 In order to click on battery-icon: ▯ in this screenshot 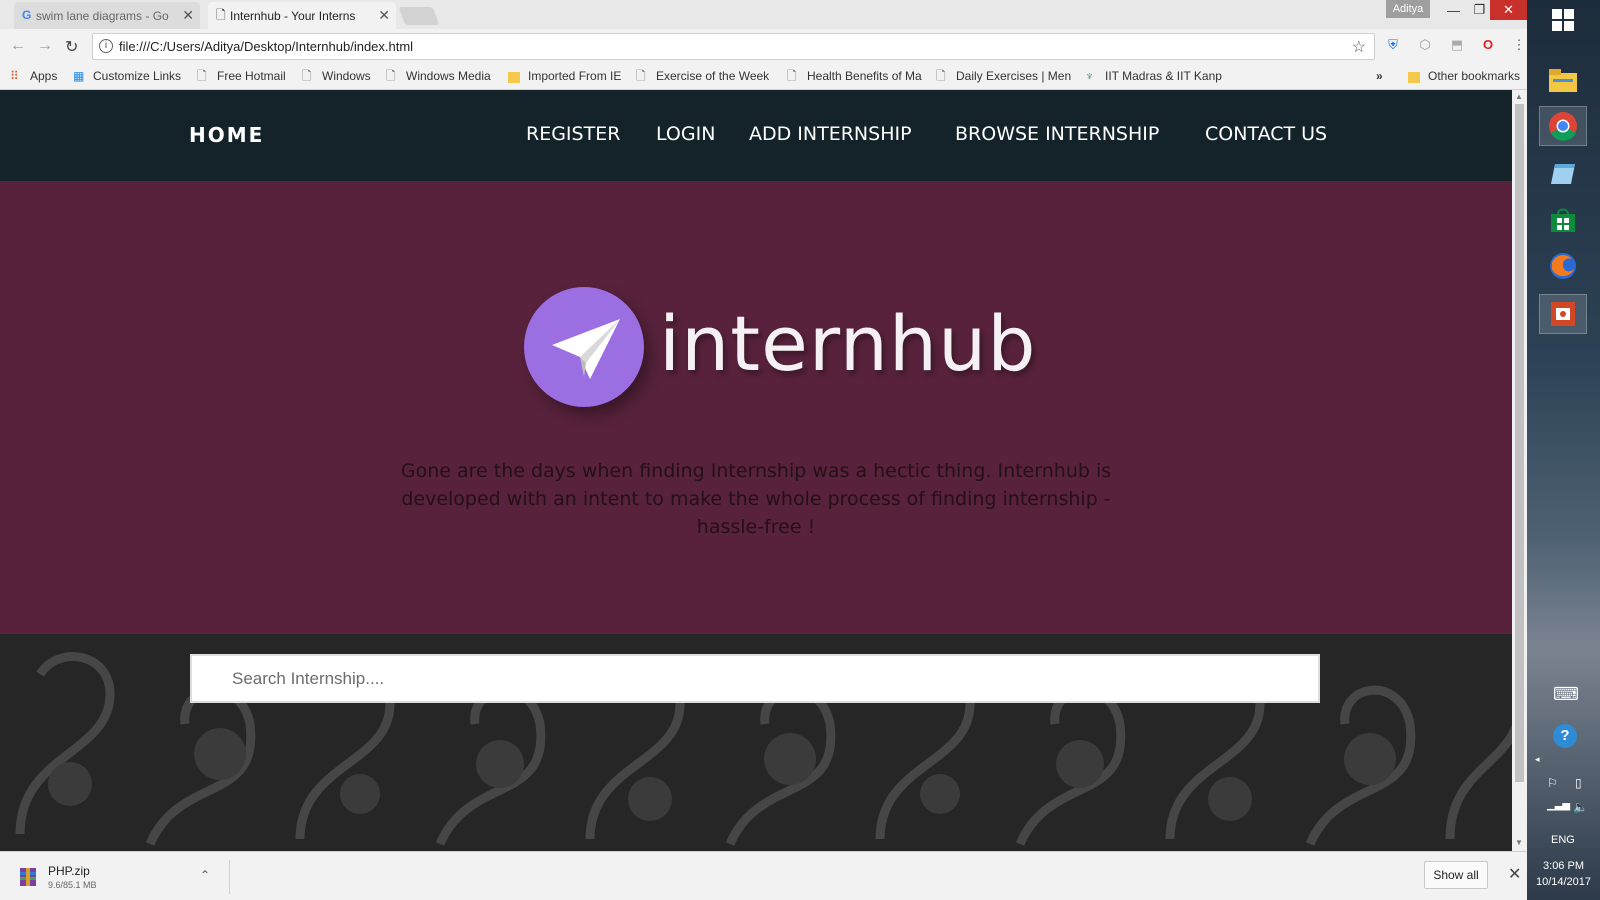, I will do `click(1578, 783)`.